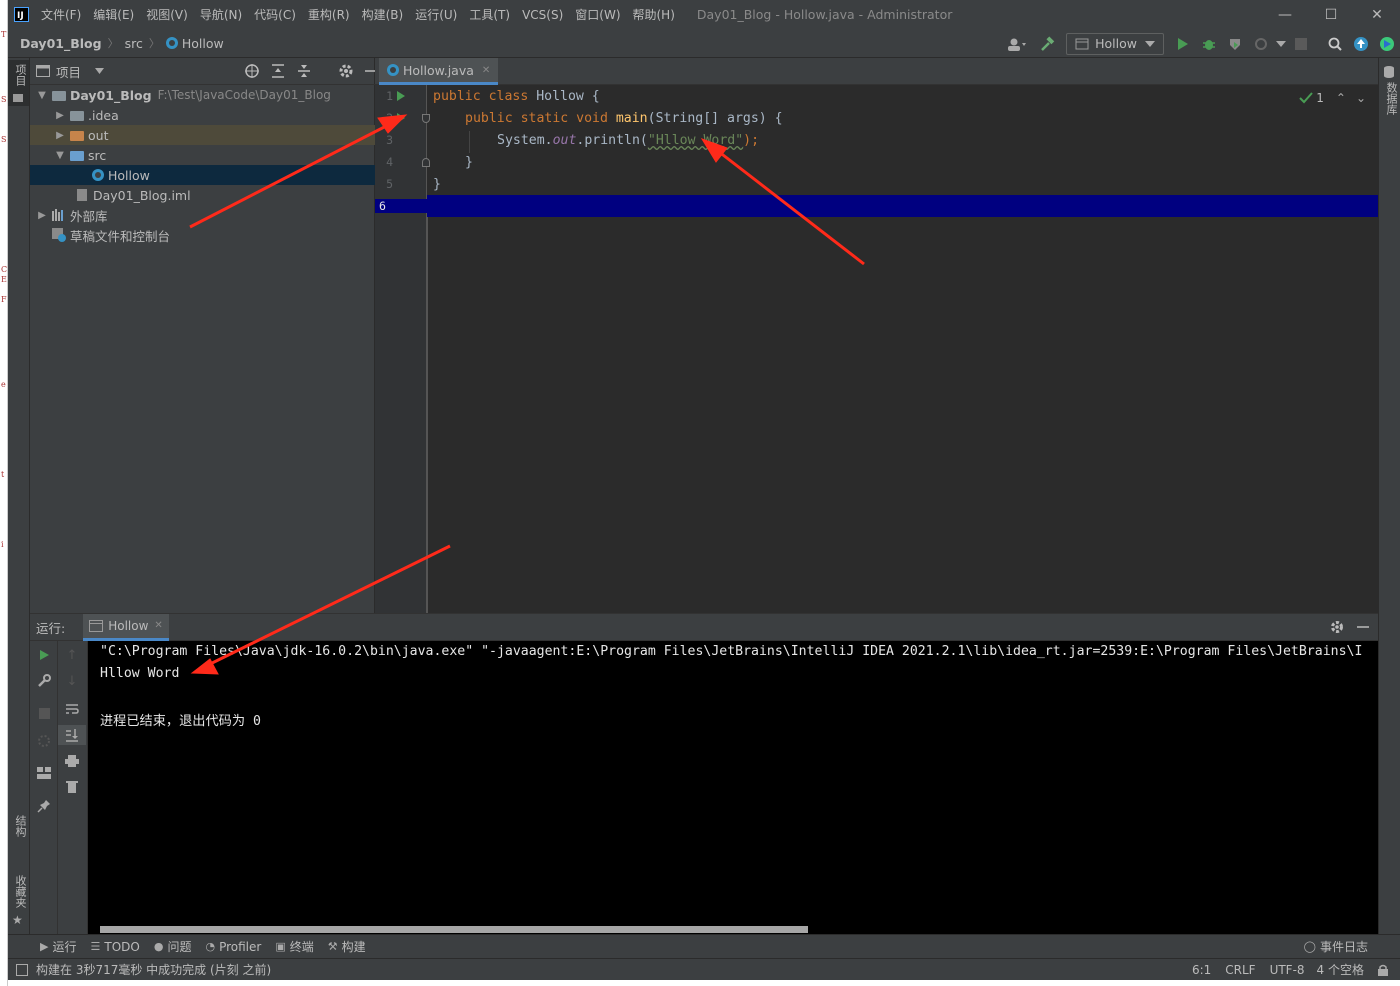 The width and height of the screenshot is (1400, 986). I want to click on expand-all-icon, so click(278, 71).